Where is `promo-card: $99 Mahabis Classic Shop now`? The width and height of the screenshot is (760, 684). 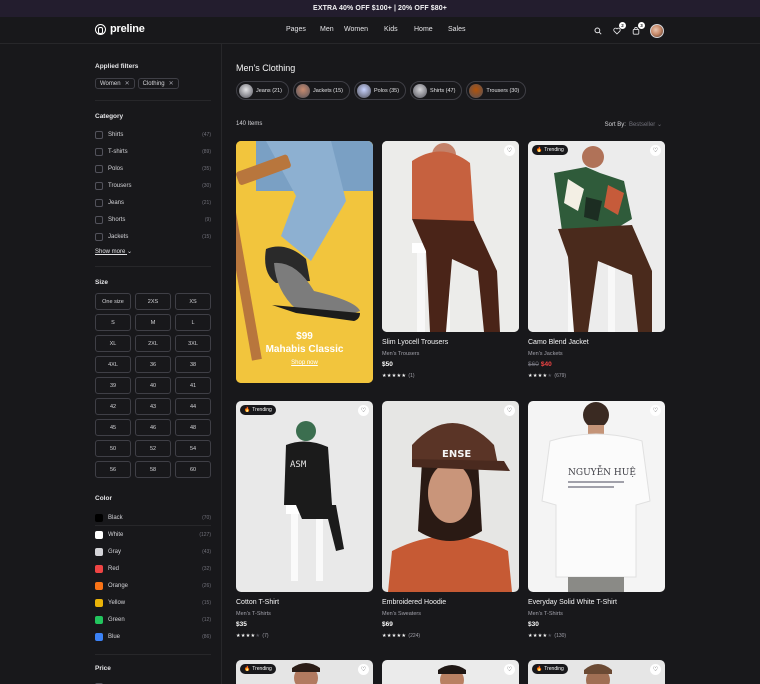 promo-card: $99 Mahabis Classic Shop now is located at coordinates (304, 262).